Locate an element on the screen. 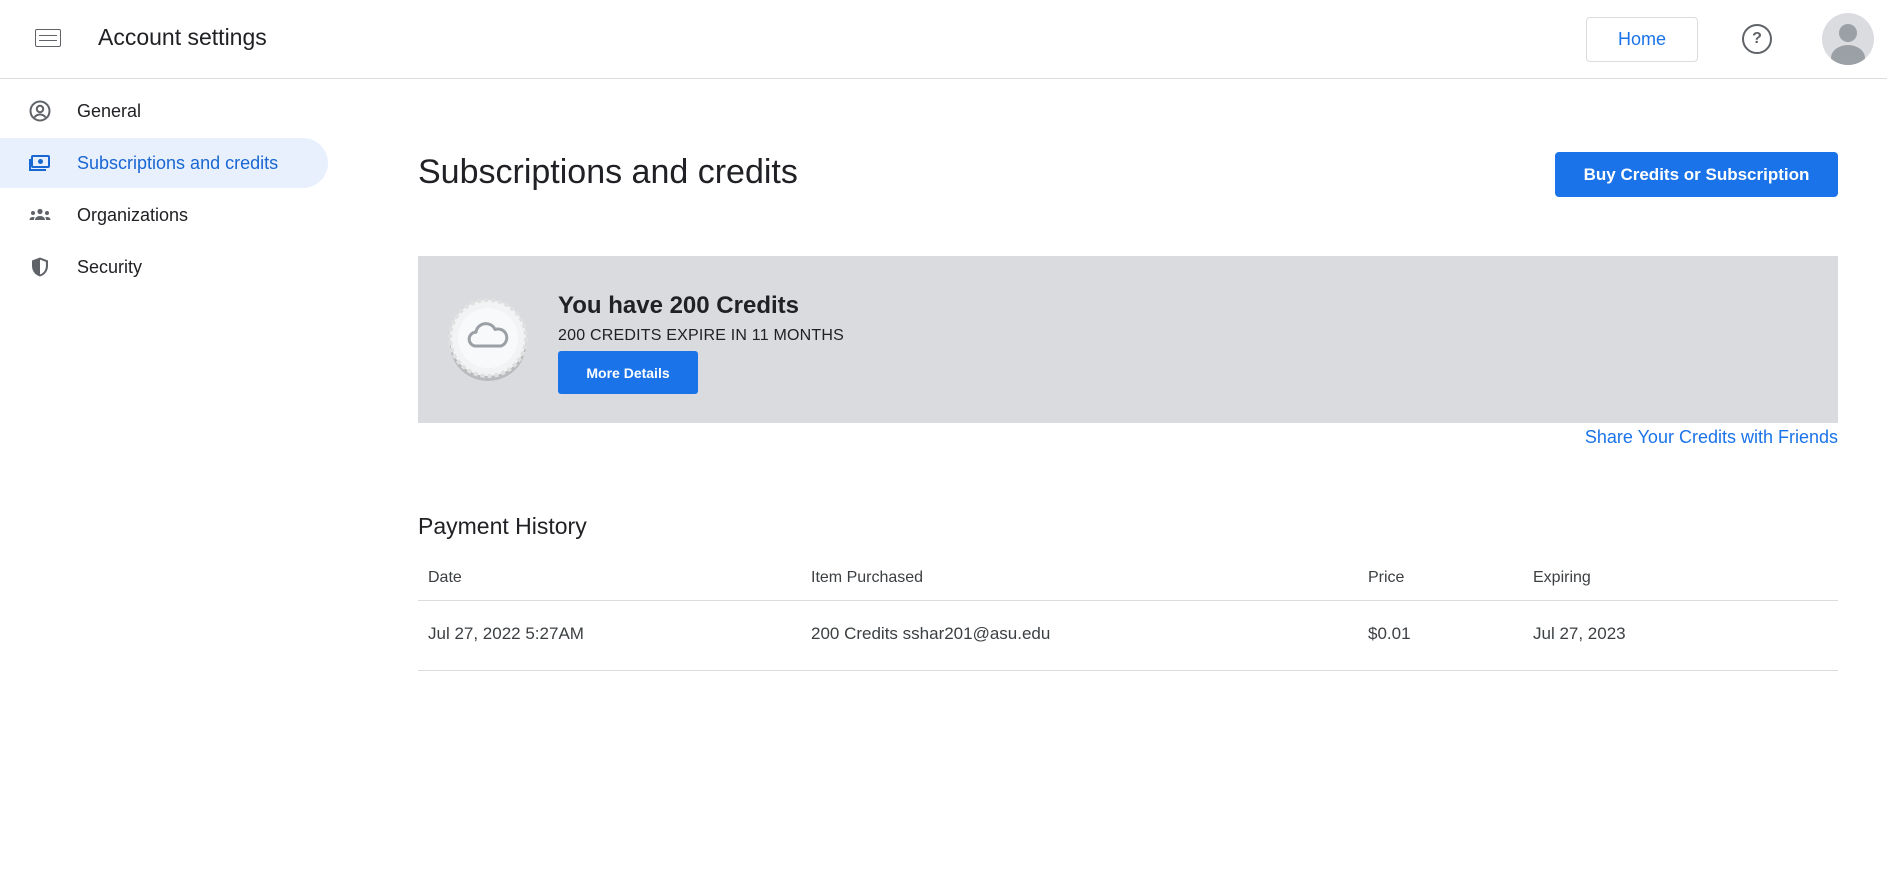 The width and height of the screenshot is (1887, 887). more-details-button: More Details is located at coordinates (628, 372).